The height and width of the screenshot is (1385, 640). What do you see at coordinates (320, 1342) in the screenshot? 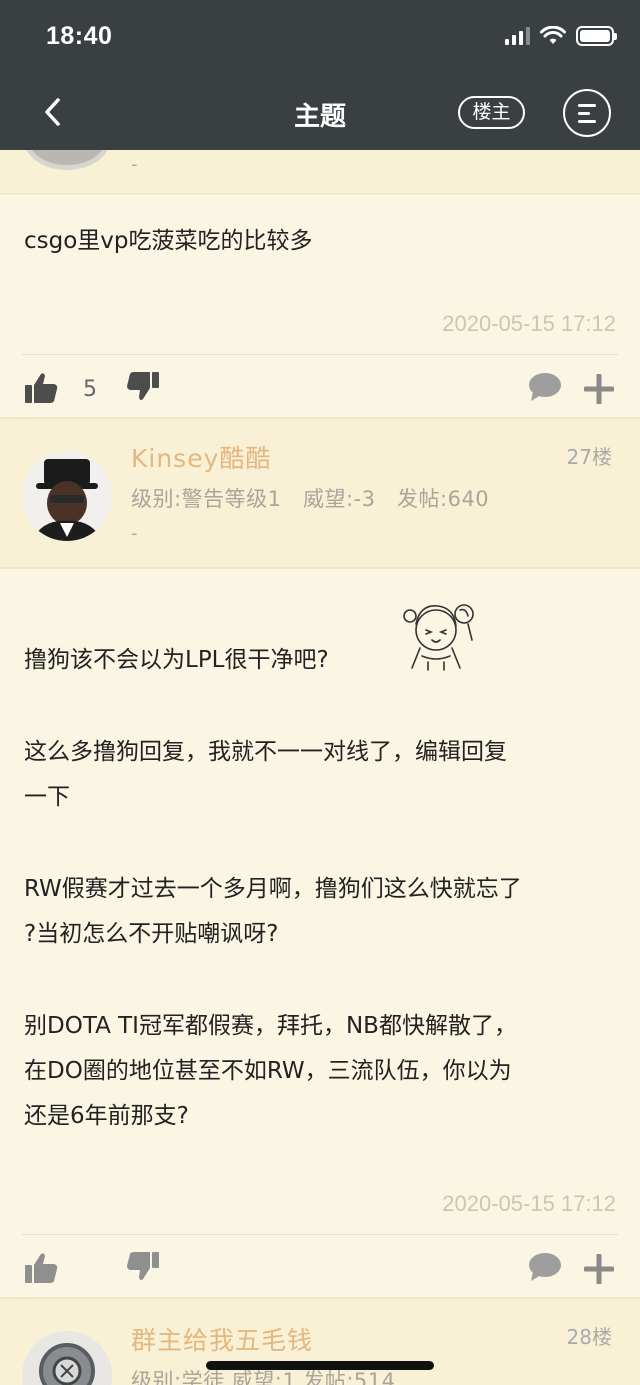
I see `post-header: 群主给我五毛钱 28楼 级别:学徒 威望:1 发帖:514` at bounding box center [320, 1342].